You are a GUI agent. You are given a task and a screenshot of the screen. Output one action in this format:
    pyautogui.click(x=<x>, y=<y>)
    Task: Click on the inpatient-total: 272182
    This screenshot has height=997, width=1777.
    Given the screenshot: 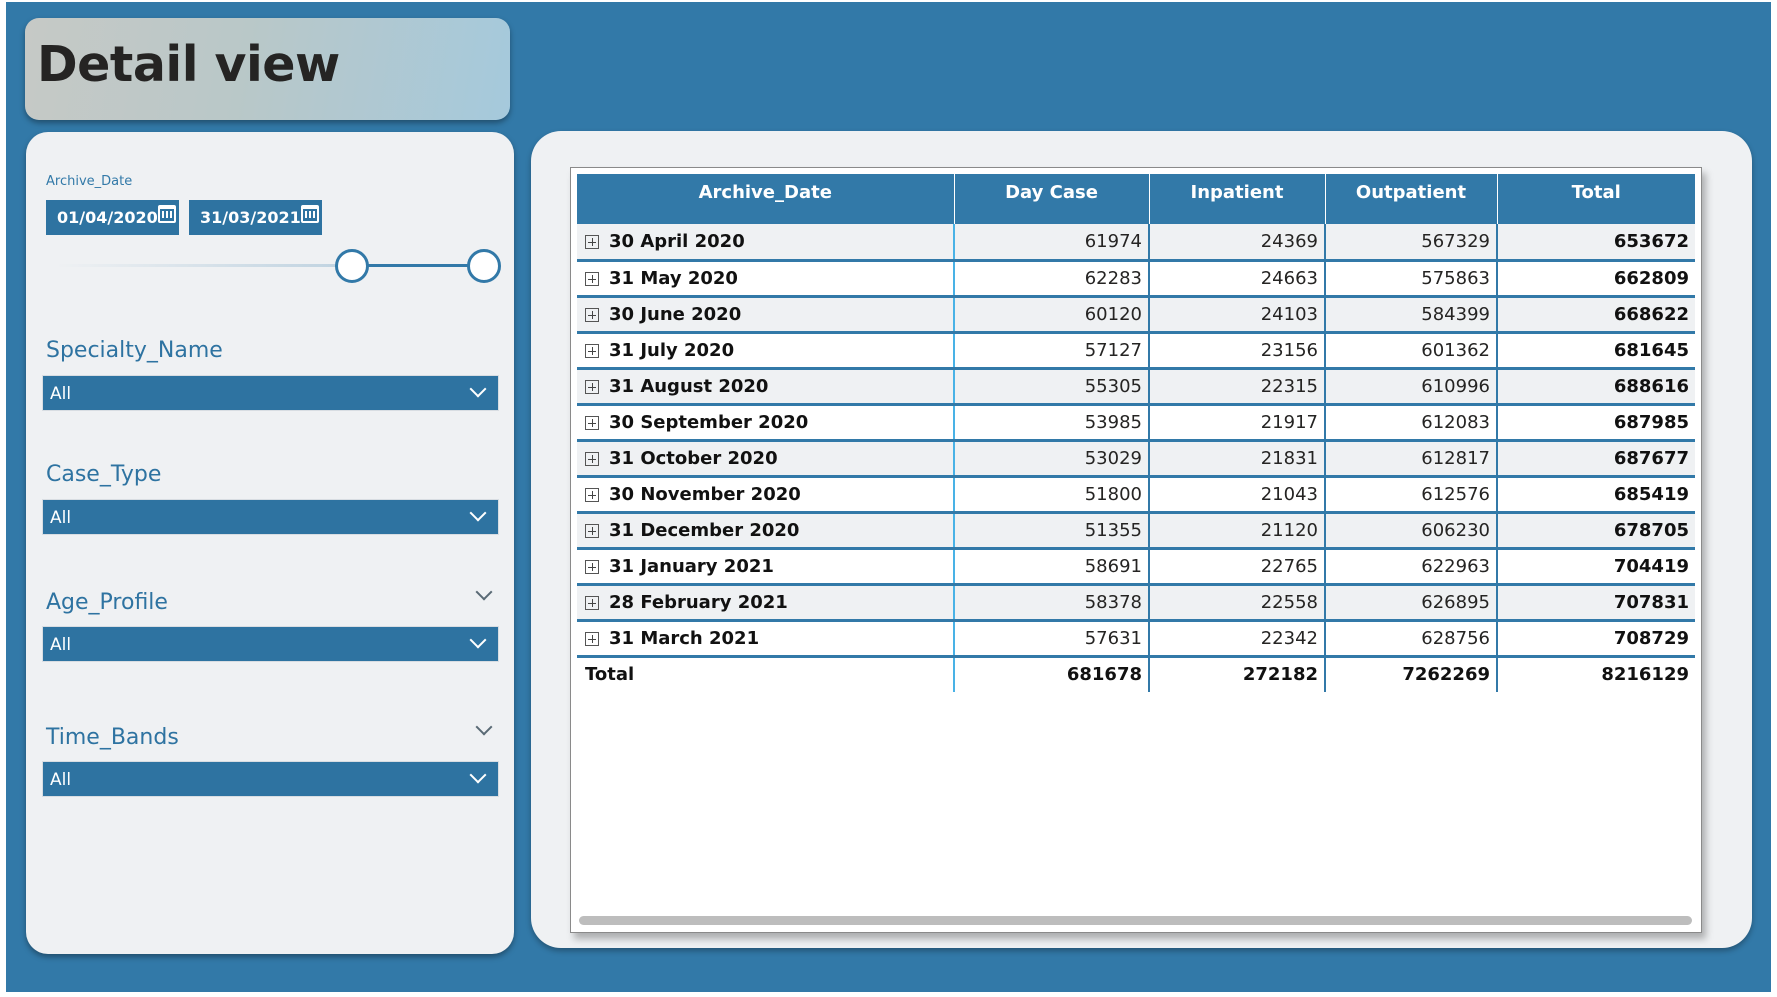 What is the action you would take?
    pyautogui.click(x=1237, y=674)
    